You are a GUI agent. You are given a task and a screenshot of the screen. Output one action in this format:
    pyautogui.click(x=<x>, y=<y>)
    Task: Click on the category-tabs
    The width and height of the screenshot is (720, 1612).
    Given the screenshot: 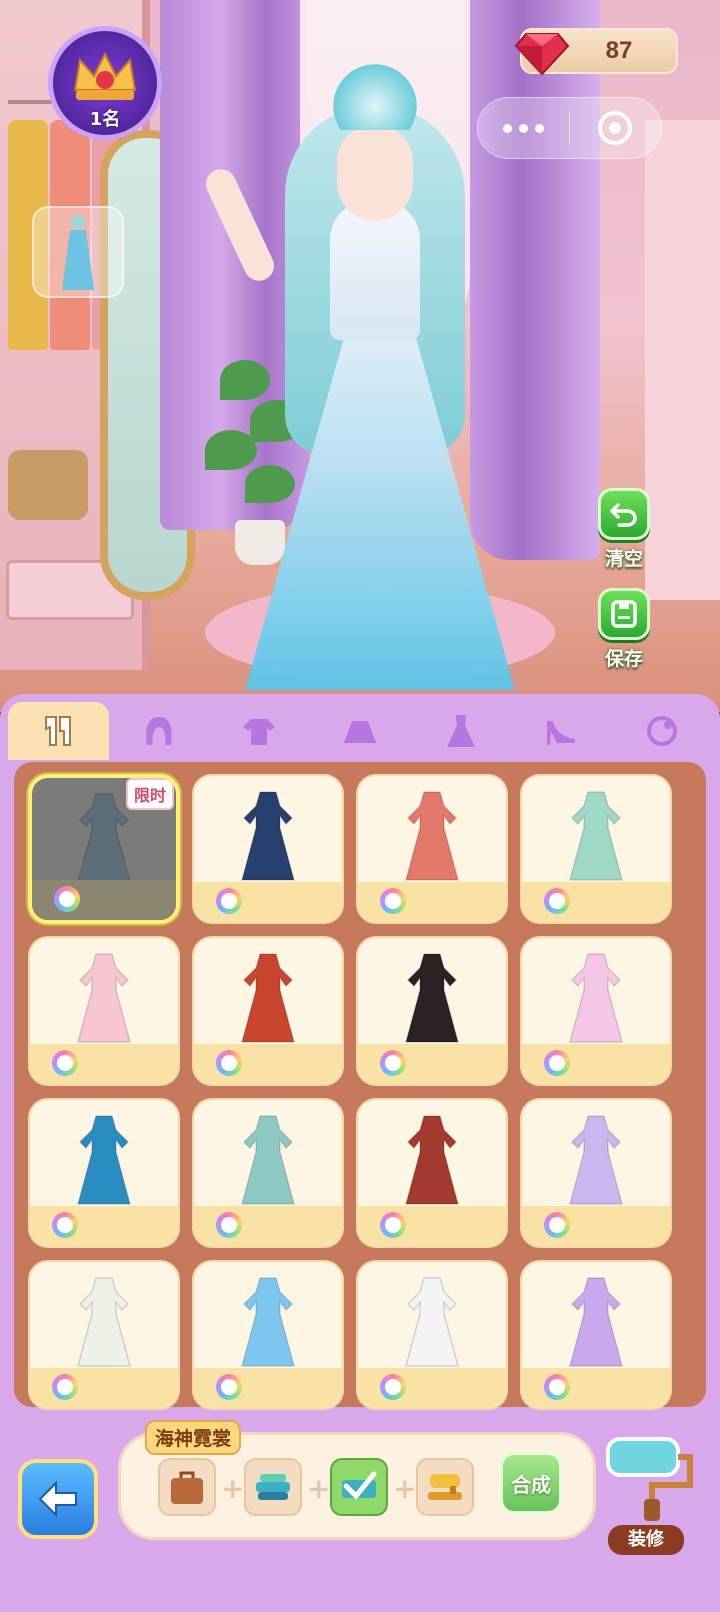 What is the action you would take?
    pyautogui.click(x=360, y=731)
    